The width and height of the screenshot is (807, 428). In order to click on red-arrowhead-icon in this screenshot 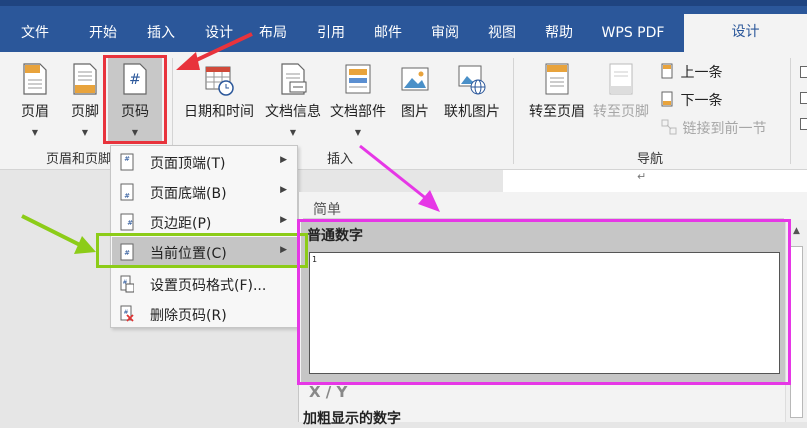, I will do `click(188, 61)`.